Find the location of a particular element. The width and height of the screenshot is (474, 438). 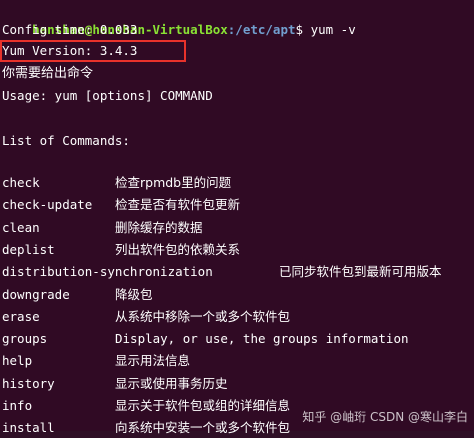

command-name: info is located at coordinates (17, 405).